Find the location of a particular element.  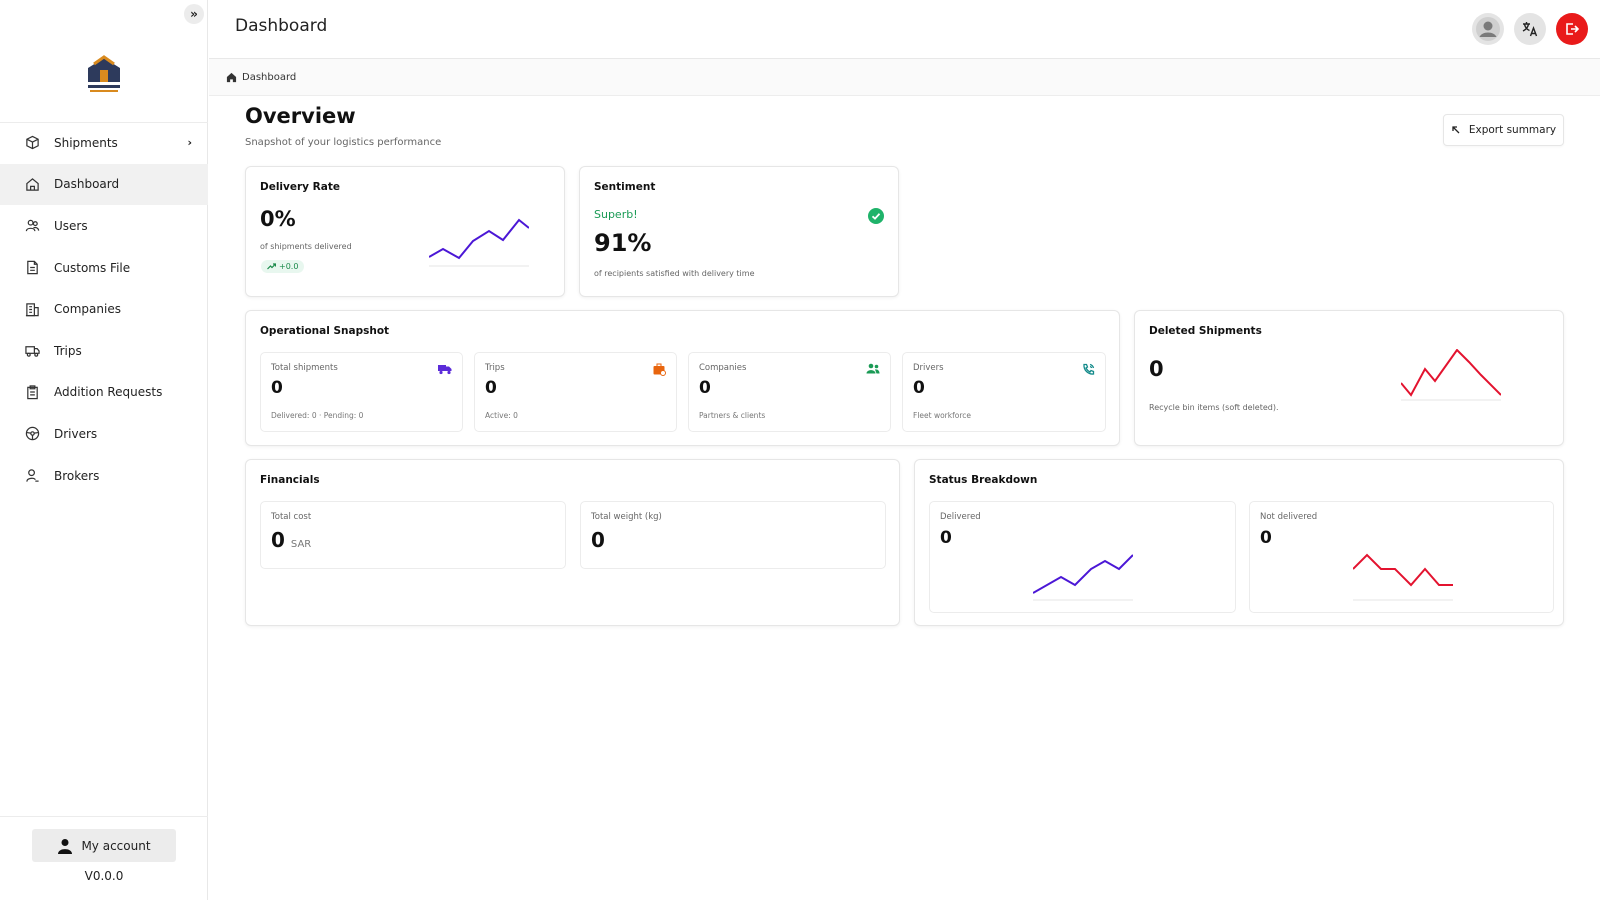

sidebar-item-label: Brokers is located at coordinates (77, 475).